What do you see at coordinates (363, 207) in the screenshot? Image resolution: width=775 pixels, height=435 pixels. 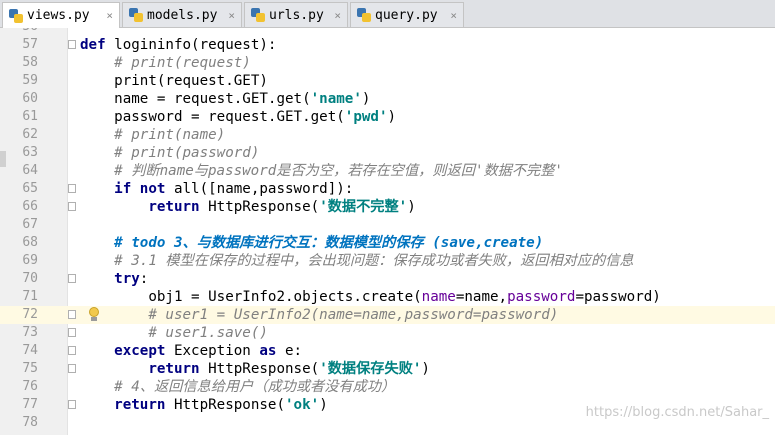 I see `code-token: '数据不完整'` at bounding box center [363, 207].